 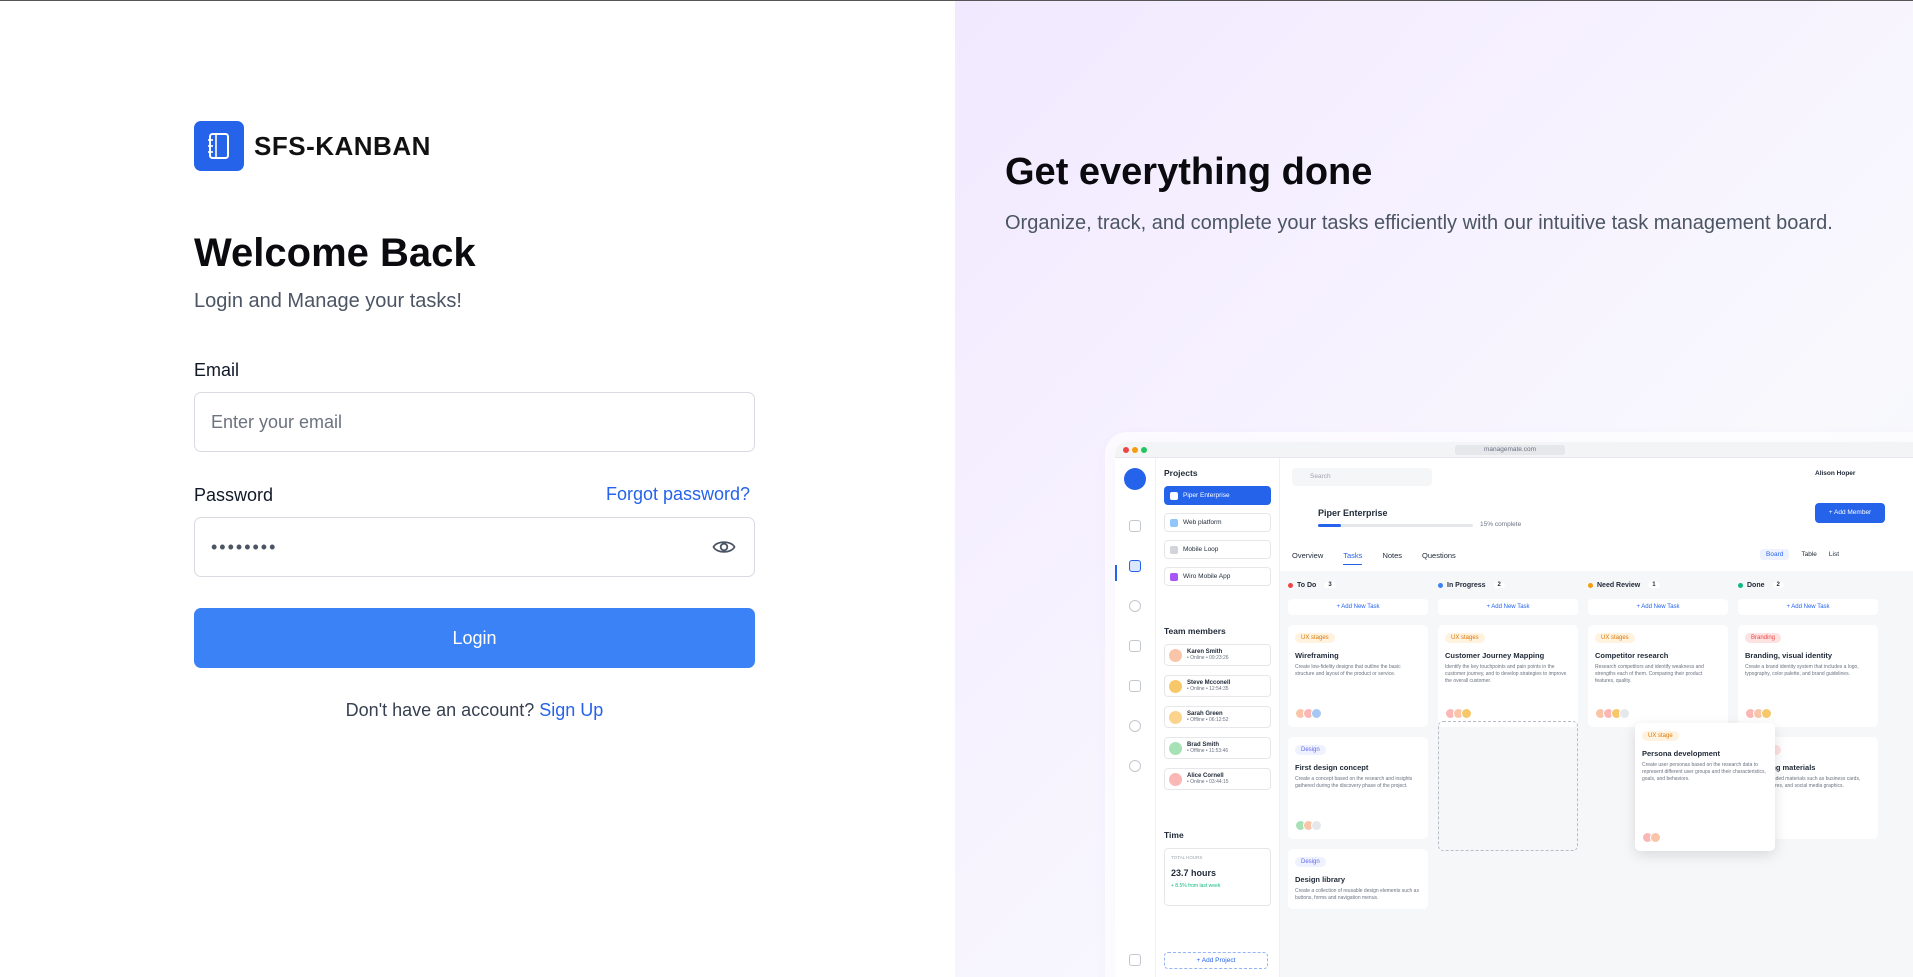 What do you see at coordinates (460, 547) in the screenshot?
I see `password-input: ••••••••` at bounding box center [460, 547].